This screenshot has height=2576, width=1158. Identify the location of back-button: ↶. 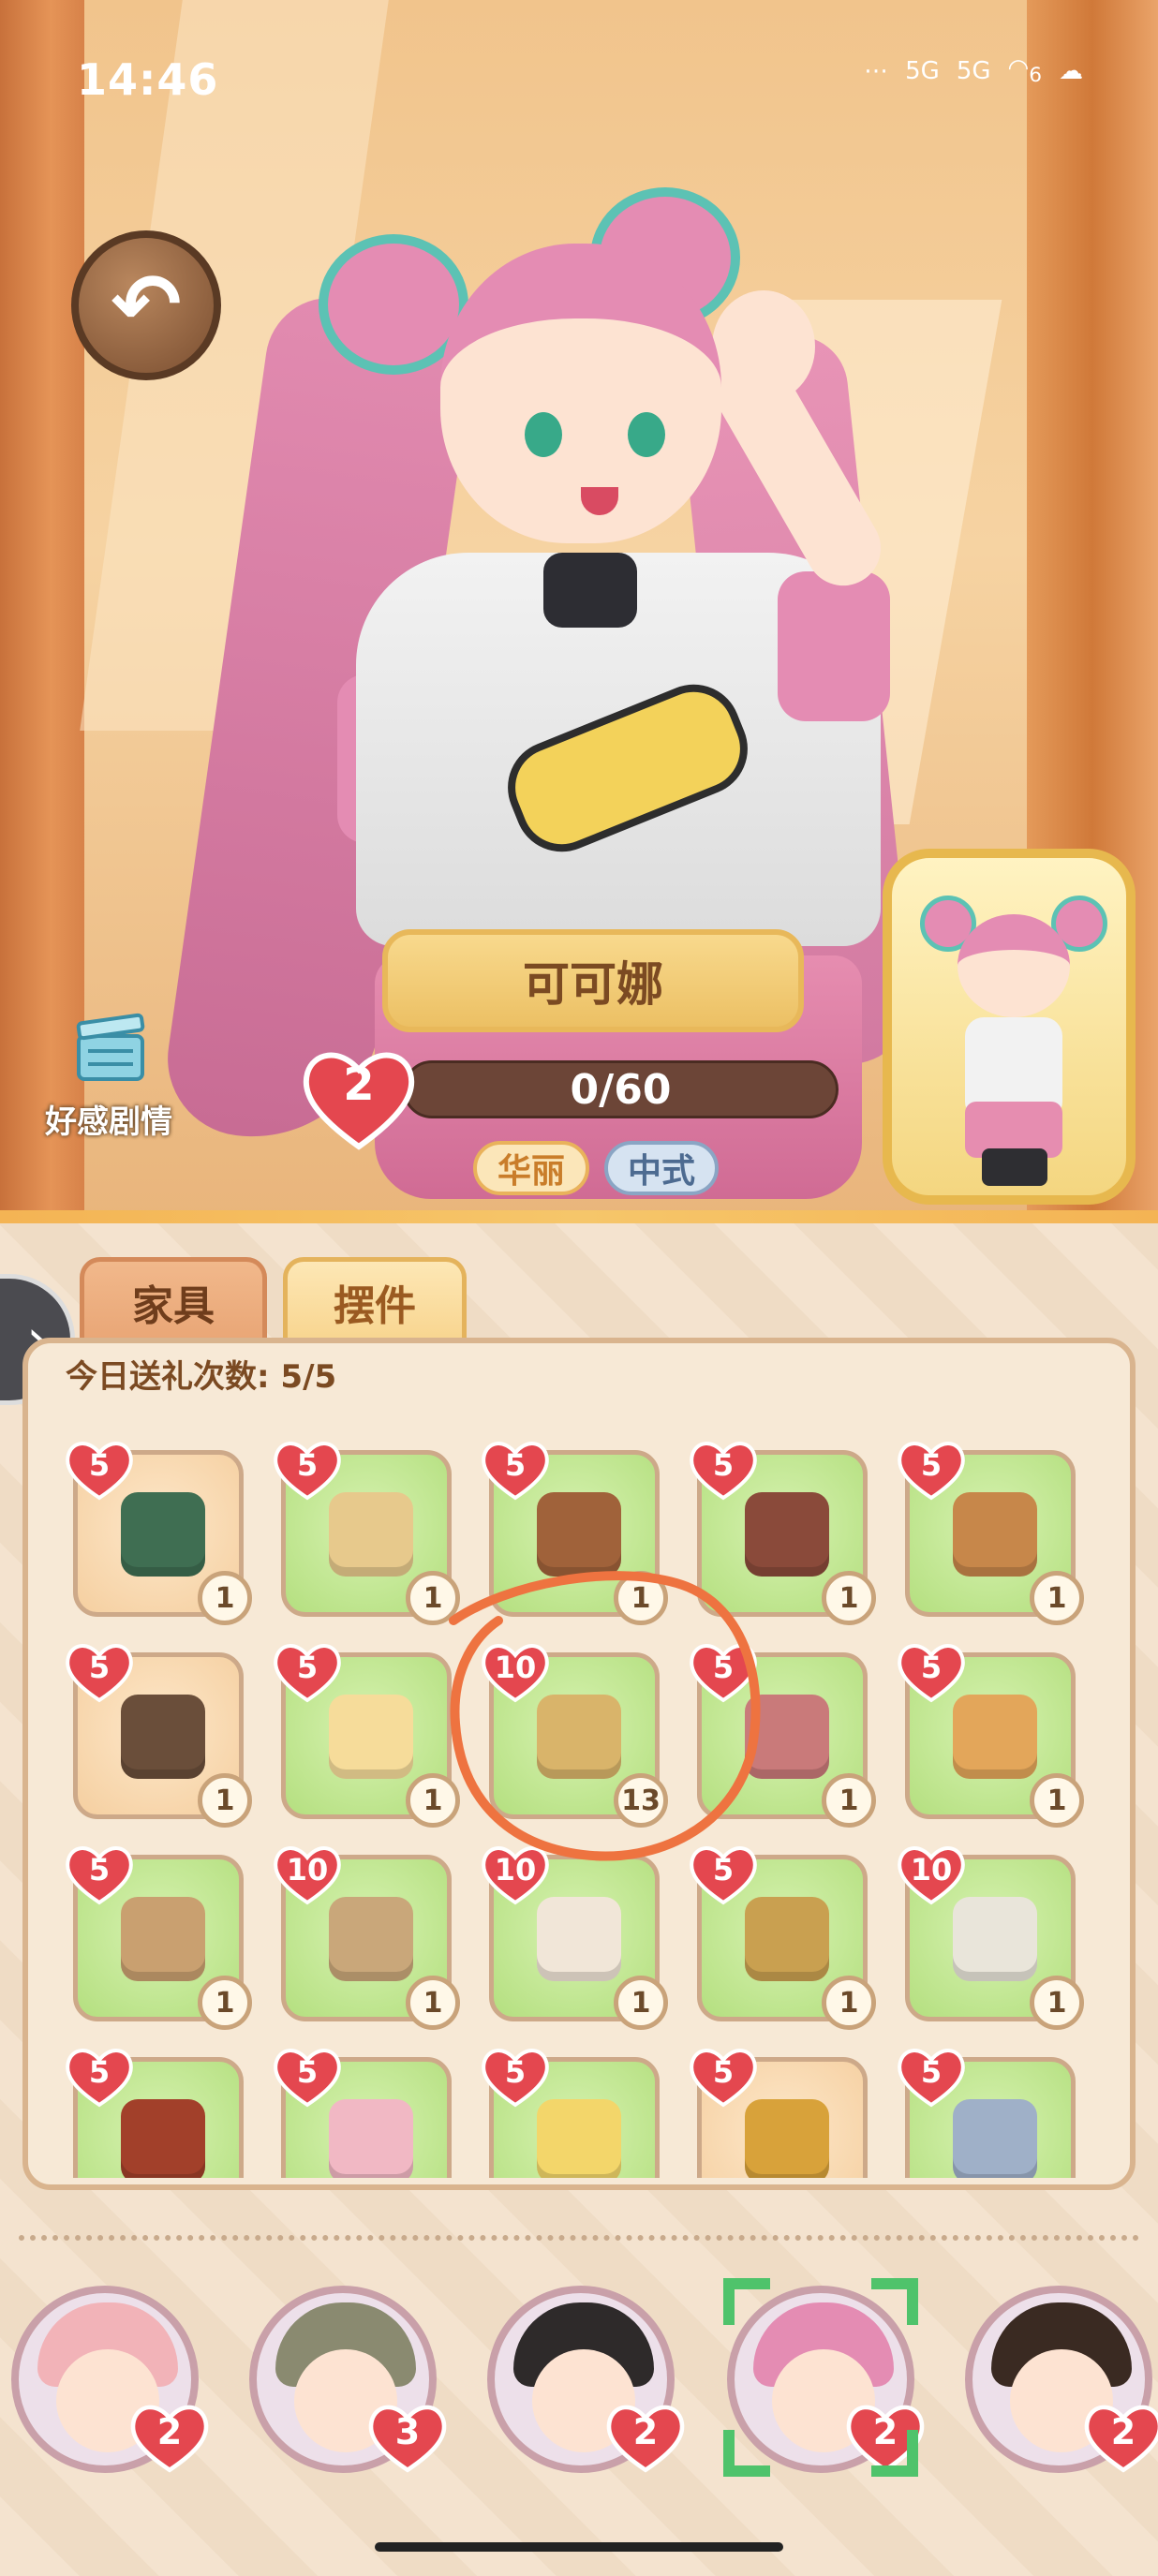
(146, 305).